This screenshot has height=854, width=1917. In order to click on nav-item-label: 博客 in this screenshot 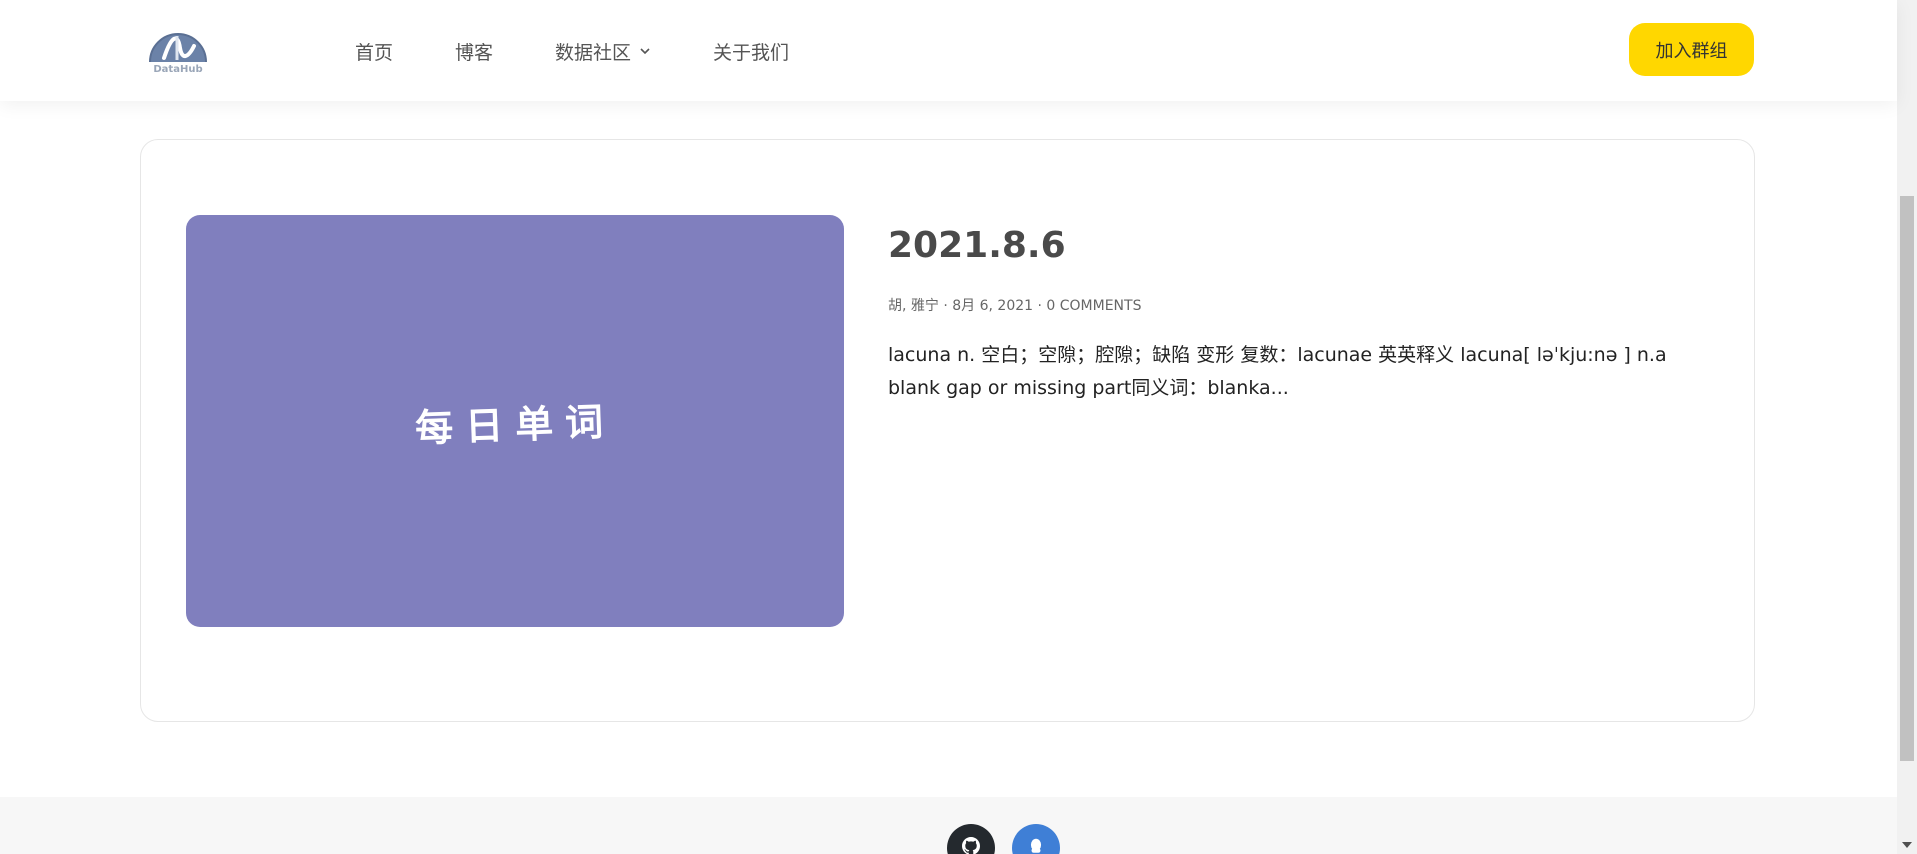, I will do `click(474, 52)`.